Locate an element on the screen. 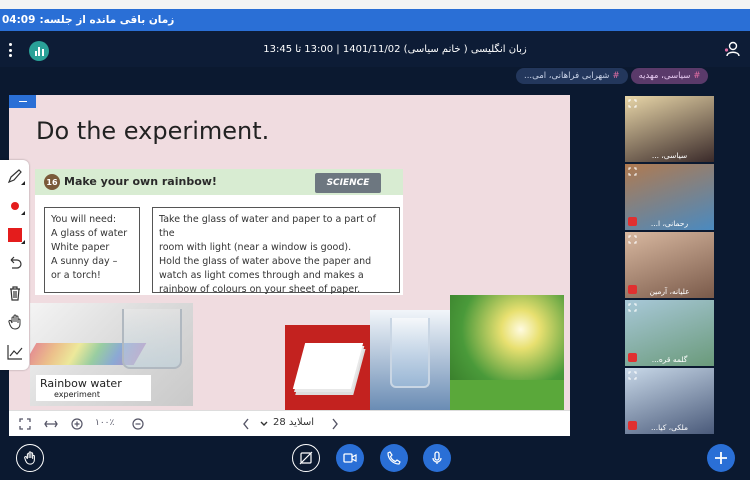 The image size is (750, 480). stroke-size-tool is located at coordinates (14, 205).